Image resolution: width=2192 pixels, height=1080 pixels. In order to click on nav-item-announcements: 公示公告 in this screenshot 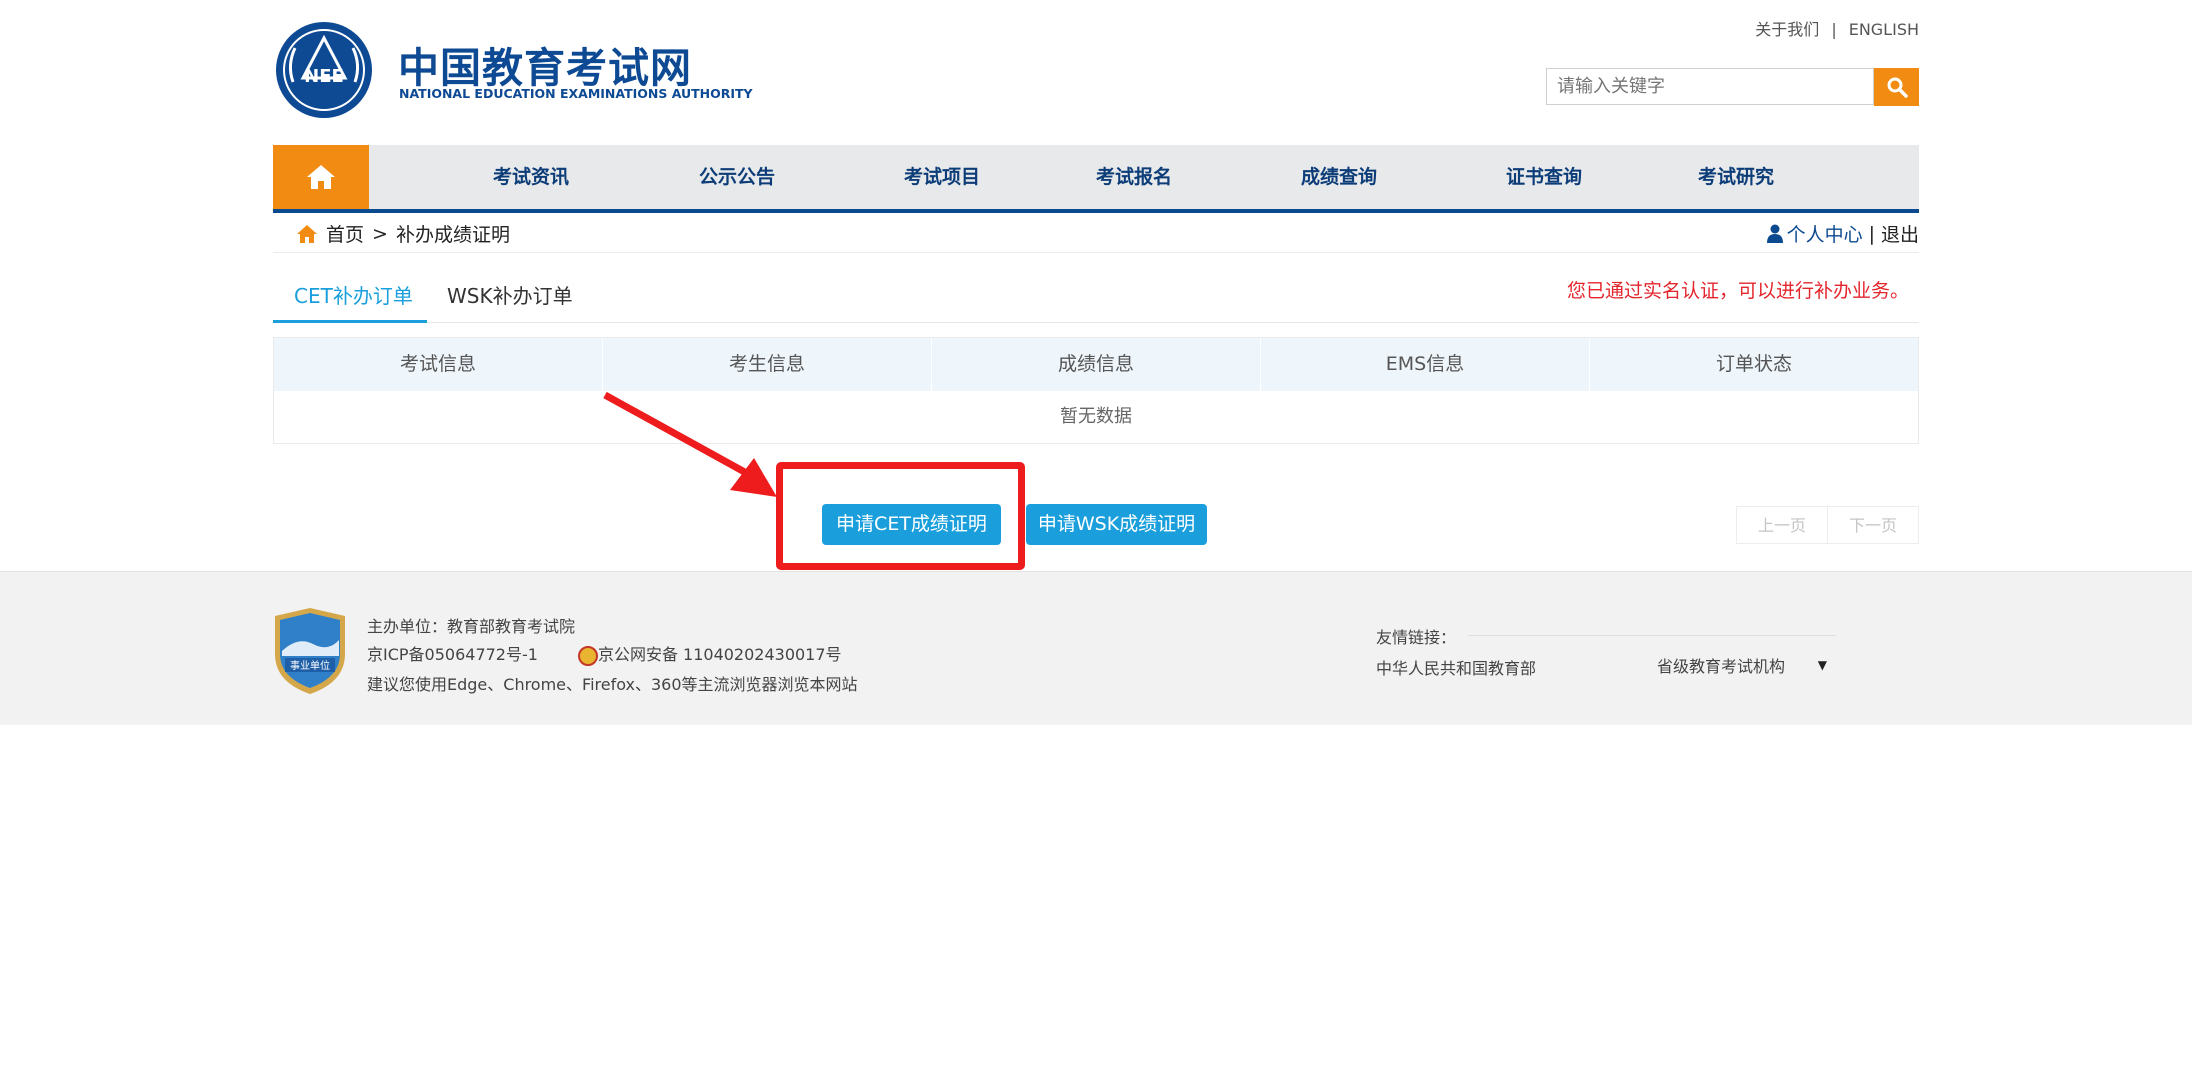, I will do `click(737, 177)`.